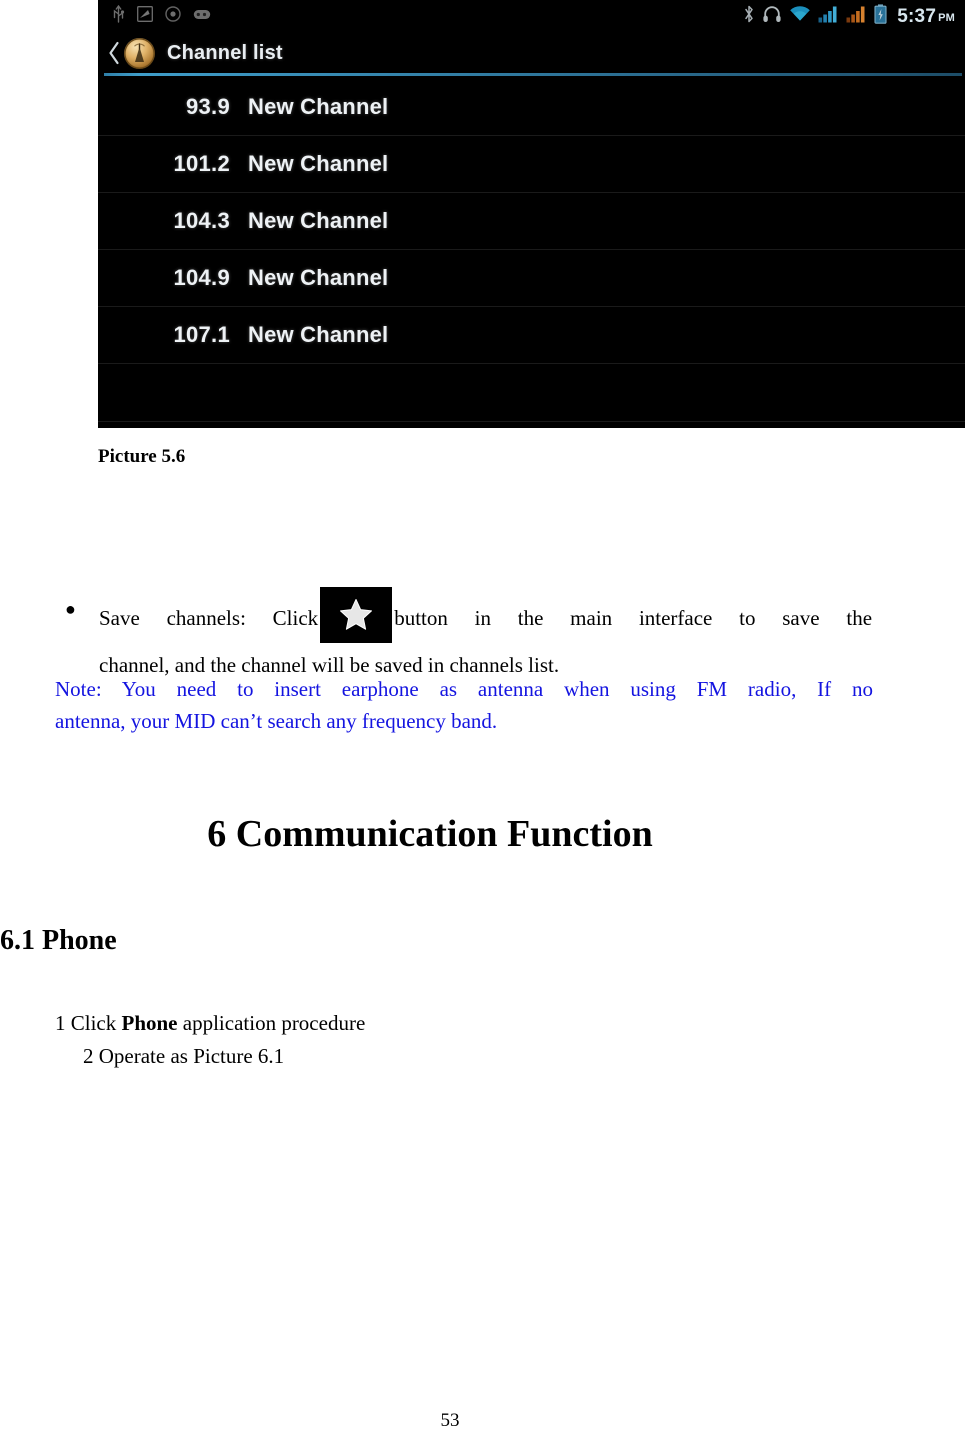 This screenshot has width=965, height=1451. I want to click on status-bar-left-icons, so click(161, 16).